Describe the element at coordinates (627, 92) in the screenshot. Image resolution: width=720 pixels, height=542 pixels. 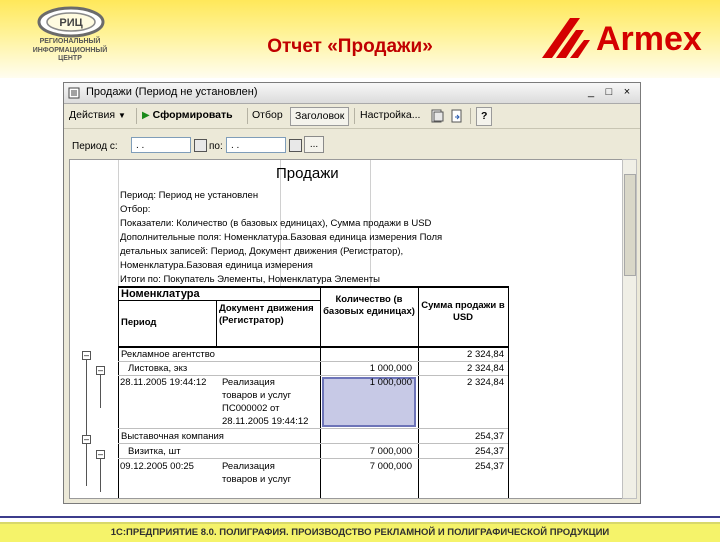
I see `close-button: ×` at that location.